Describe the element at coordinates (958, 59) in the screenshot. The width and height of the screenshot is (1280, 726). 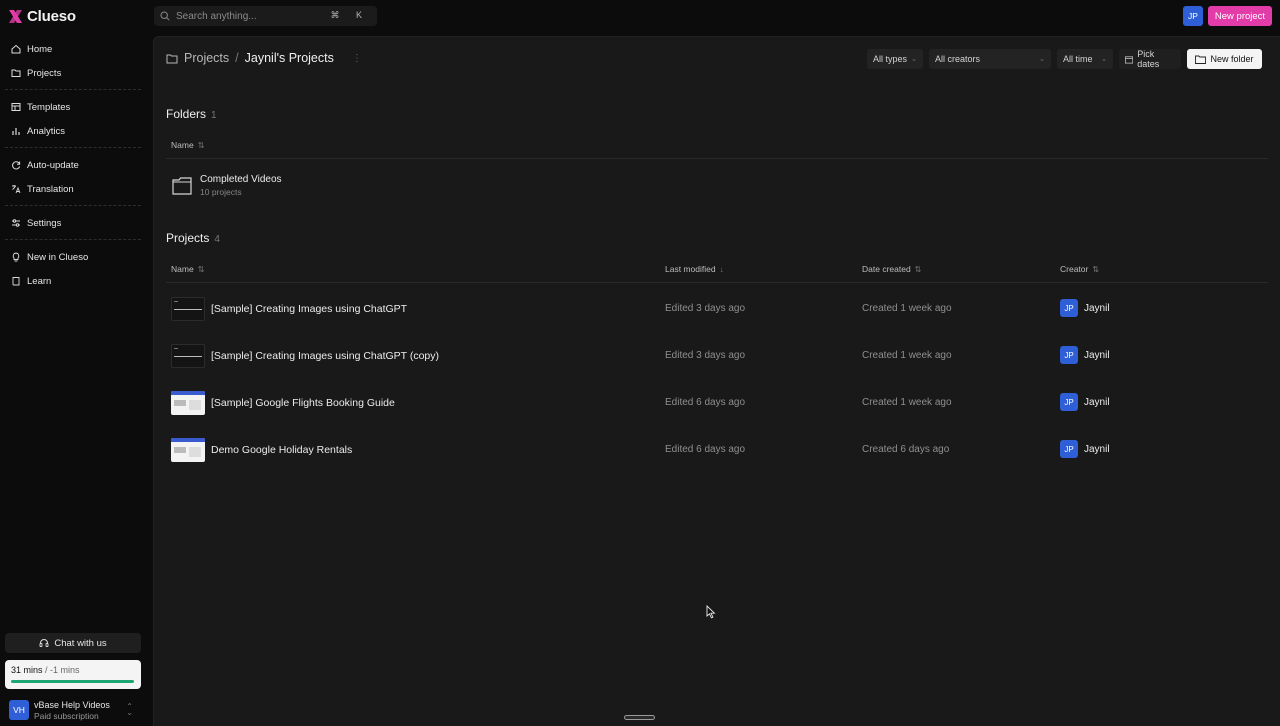
I see `filter-creators-label: All creators` at that location.